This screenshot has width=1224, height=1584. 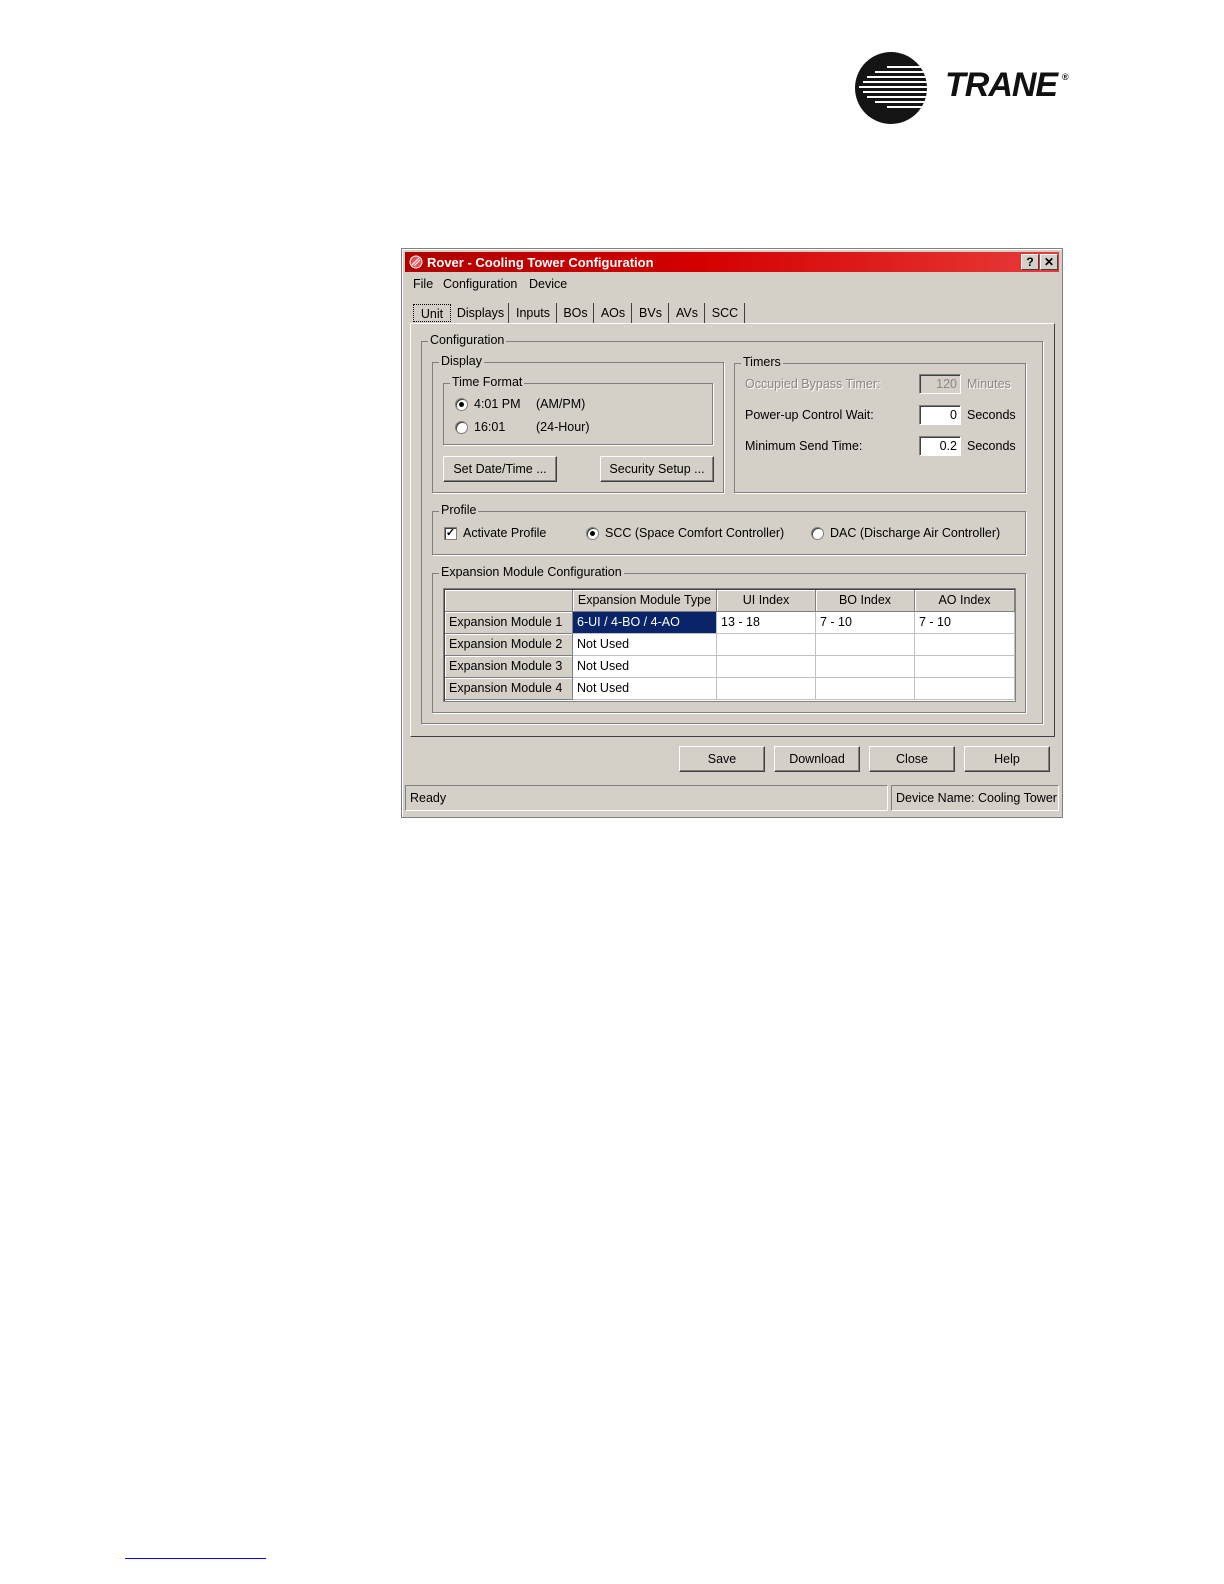 I want to click on power-up-control-wait-unit: Seconds, so click(x=991, y=415).